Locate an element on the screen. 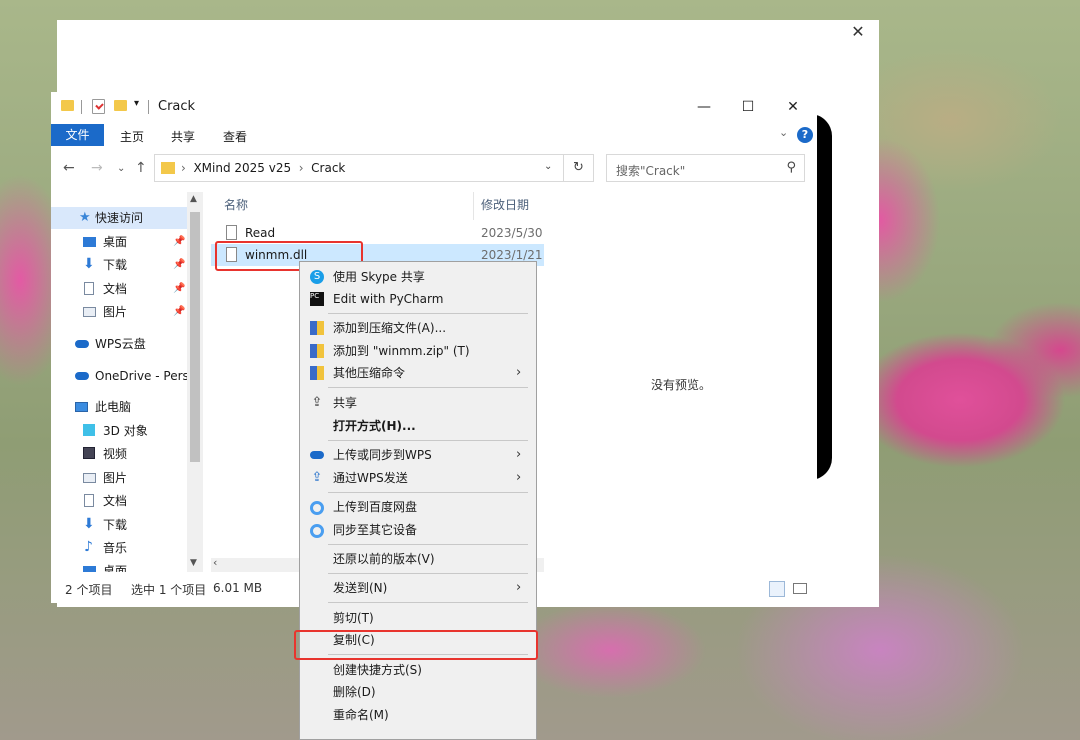 The image size is (1080, 740). tab-share: 共享 is located at coordinates (183, 136).